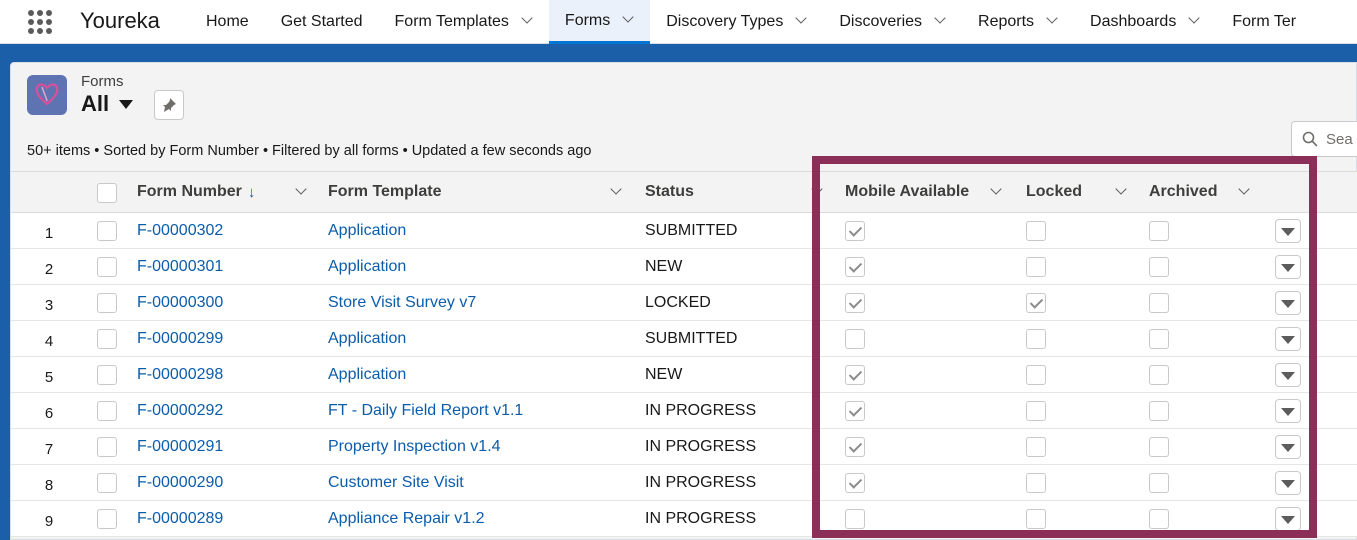 This screenshot has width=1357, height=540. Describe the element at coordinates (587, 20) in the screenshot. I see `nav-tab-label: Forms` at that location.